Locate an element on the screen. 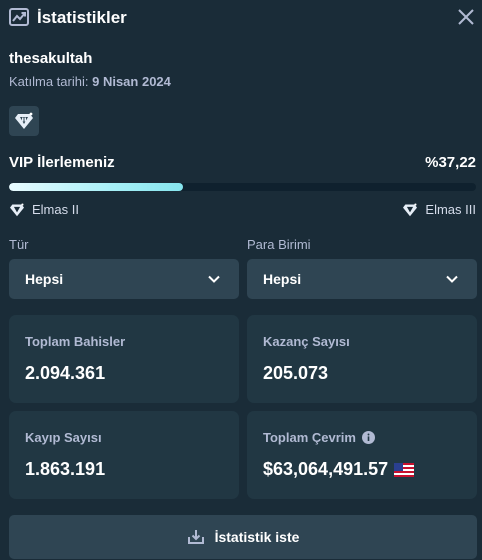 The image size is (482, 560). stat-value-row: $63,064,491.57 is located at coordinates (339, 469).